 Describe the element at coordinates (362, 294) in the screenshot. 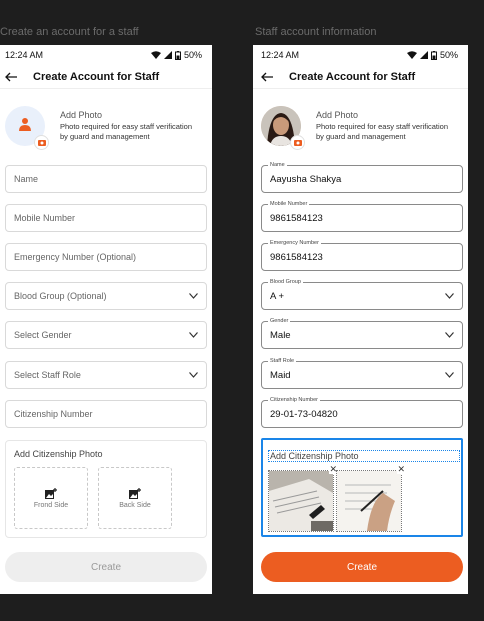

I see `blood-group-select: Blood Group A +` at that location.